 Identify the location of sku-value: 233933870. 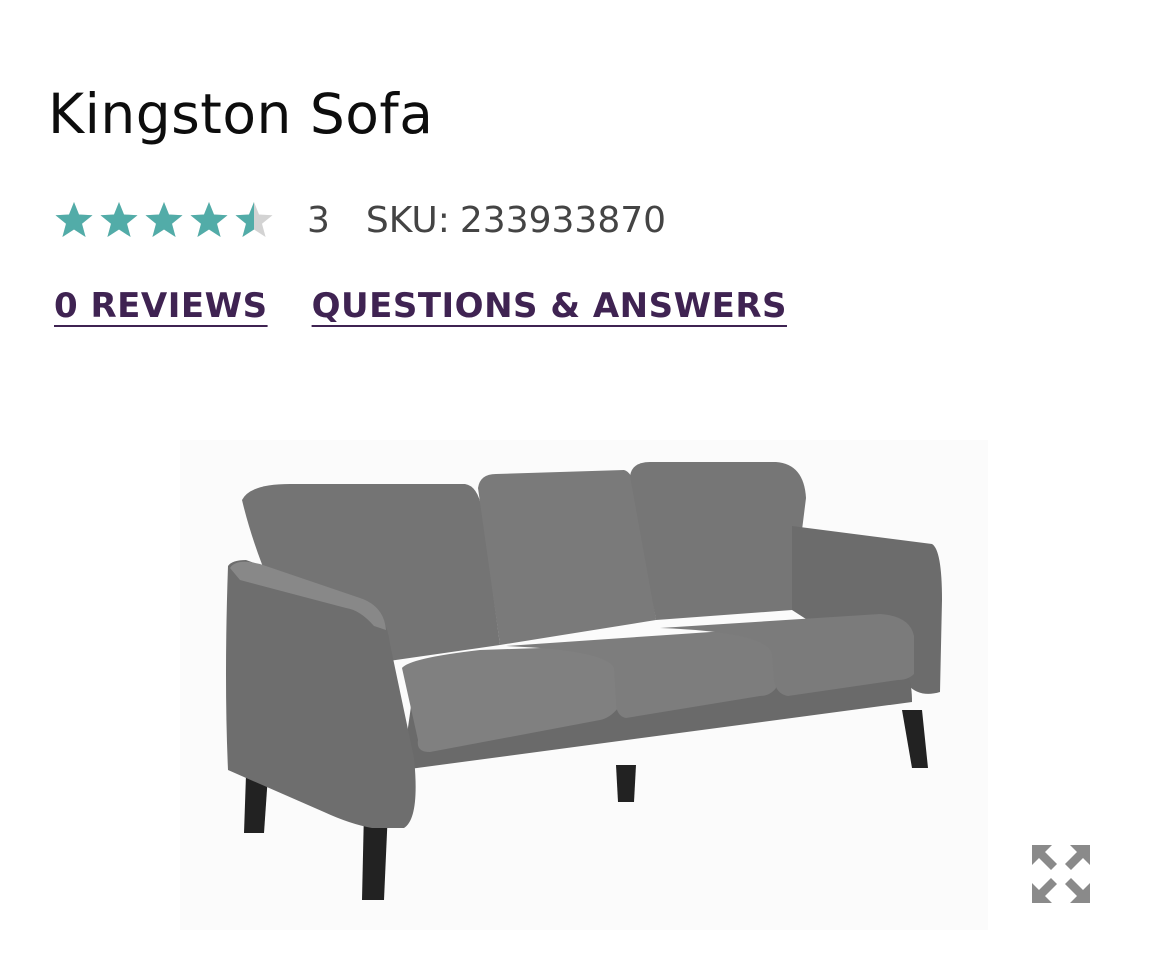
(563, 220).